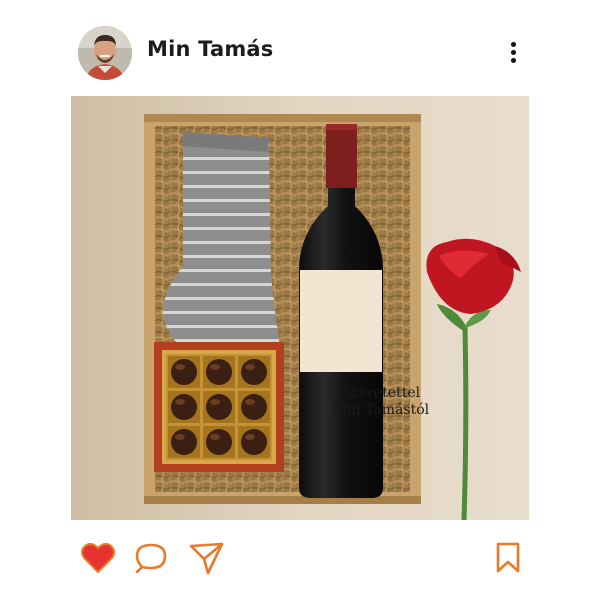 Image resolution: width=600 pixels, height=600 pixels. I want to click on share-button, so click(206, 558).